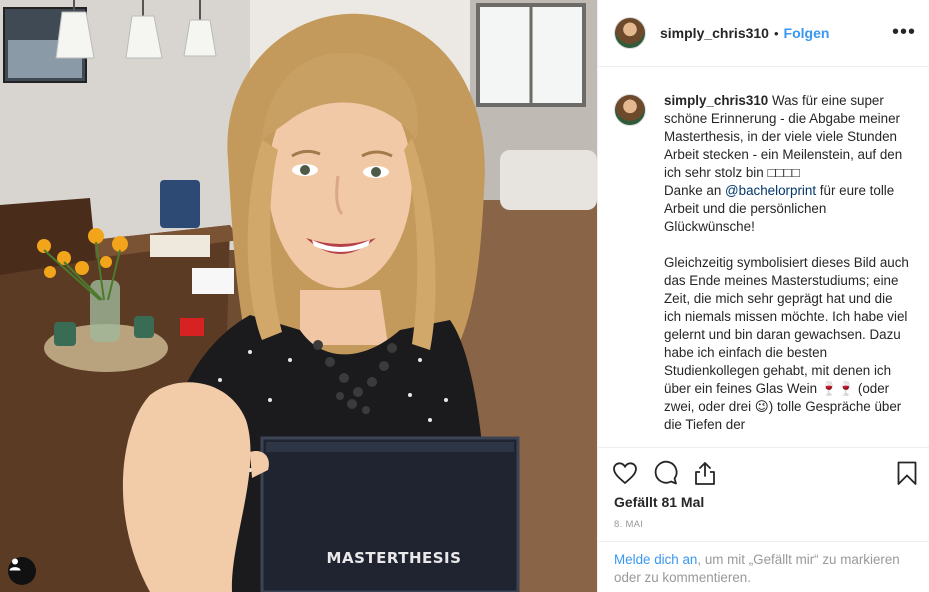 The image size is (929, 592). Describe the element at coordinates (907, 473) in the screenshot. I see `bookmark-icon` at that location.